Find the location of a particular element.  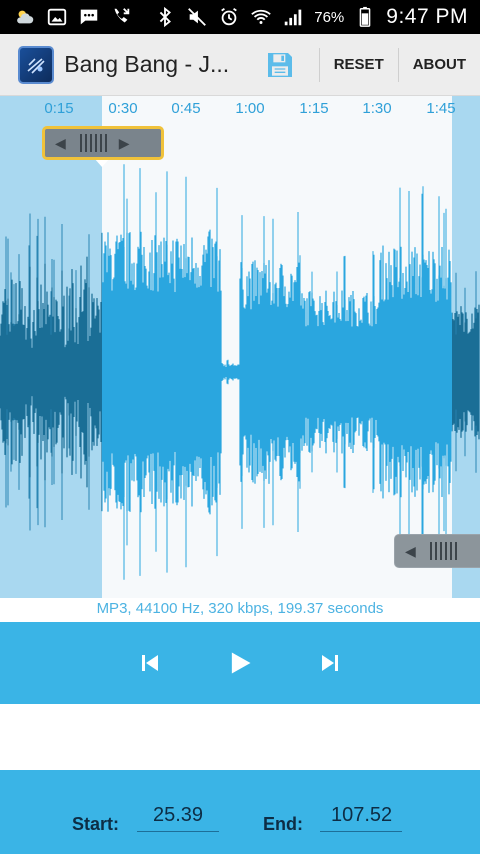

missed-call-icon is located at coordinates (121, 17).